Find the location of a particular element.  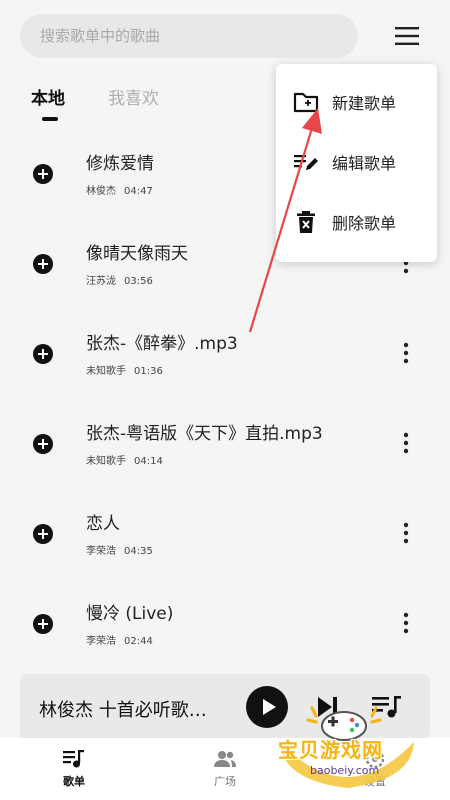

playlist-icon is located at coordinates (73, 759).